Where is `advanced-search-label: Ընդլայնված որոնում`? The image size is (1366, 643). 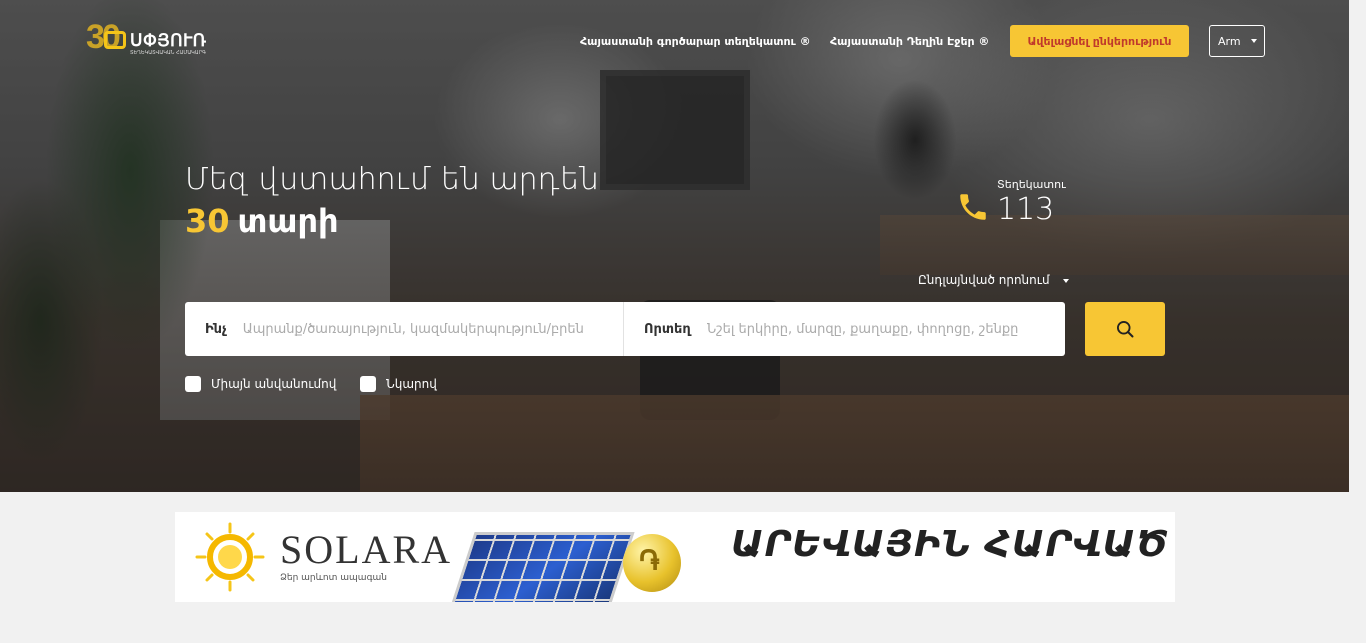
advanced-search-label: Ընդլայնված որոնում is located at coordinates (984, 280).